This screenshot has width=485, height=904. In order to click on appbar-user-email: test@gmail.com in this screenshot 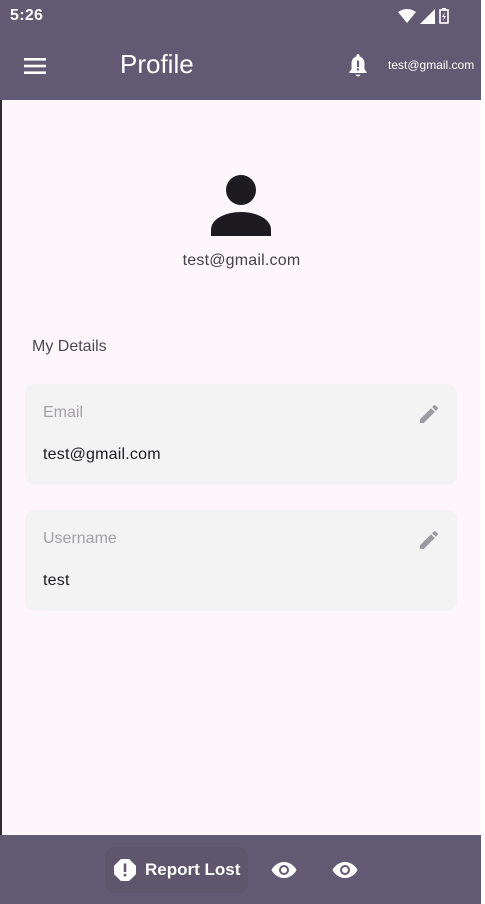, I will do `click(431, 65)`.